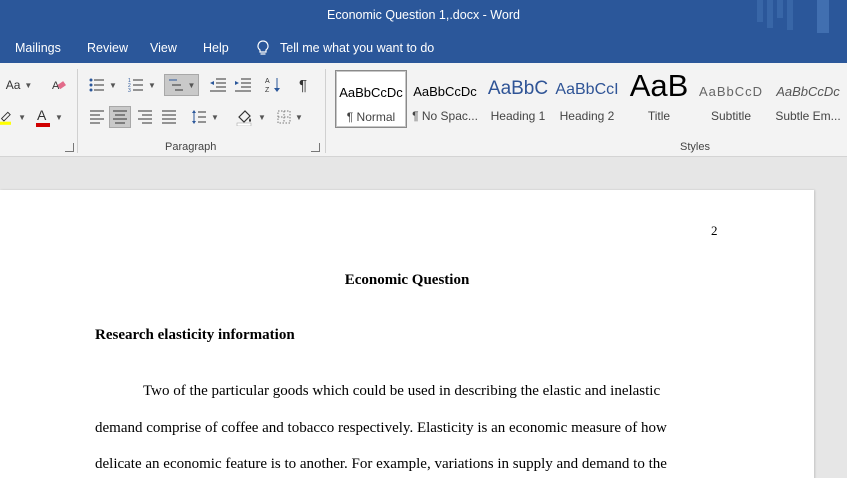 The height and width of the screenshot is (478, 847). Describe the element at coordinates (263, 47) in the screenshot. I see `lightbulb-icon` at that location.